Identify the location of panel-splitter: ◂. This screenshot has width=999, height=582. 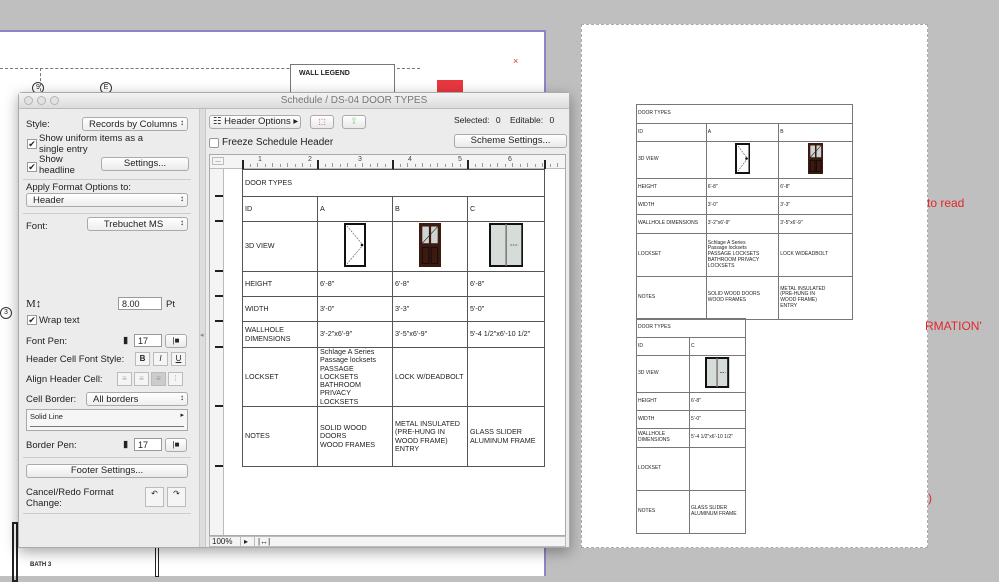
(202, 328).